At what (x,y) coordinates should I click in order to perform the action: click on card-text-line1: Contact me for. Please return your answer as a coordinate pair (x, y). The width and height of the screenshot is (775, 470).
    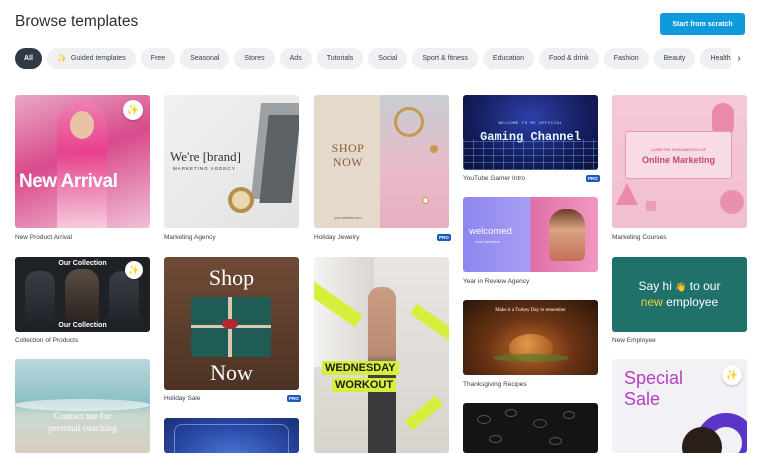
    Looking at the image, I should click on (82, 417).